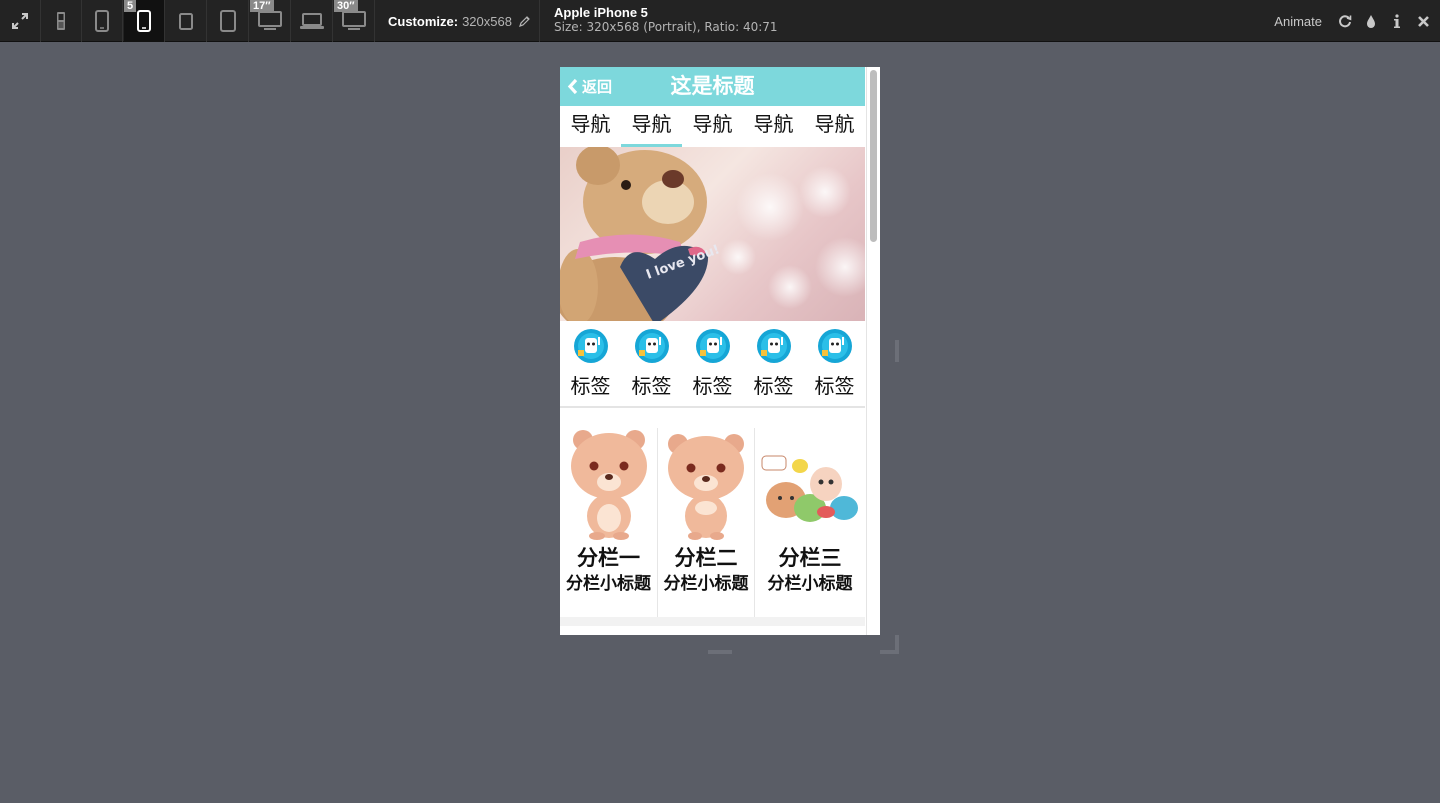 This screenshot has height=803, width=1440. What do you see at coordinates (720, 652) in the screenshot?
I see `resize-handle-bottom` at bounding box center [720, 652].